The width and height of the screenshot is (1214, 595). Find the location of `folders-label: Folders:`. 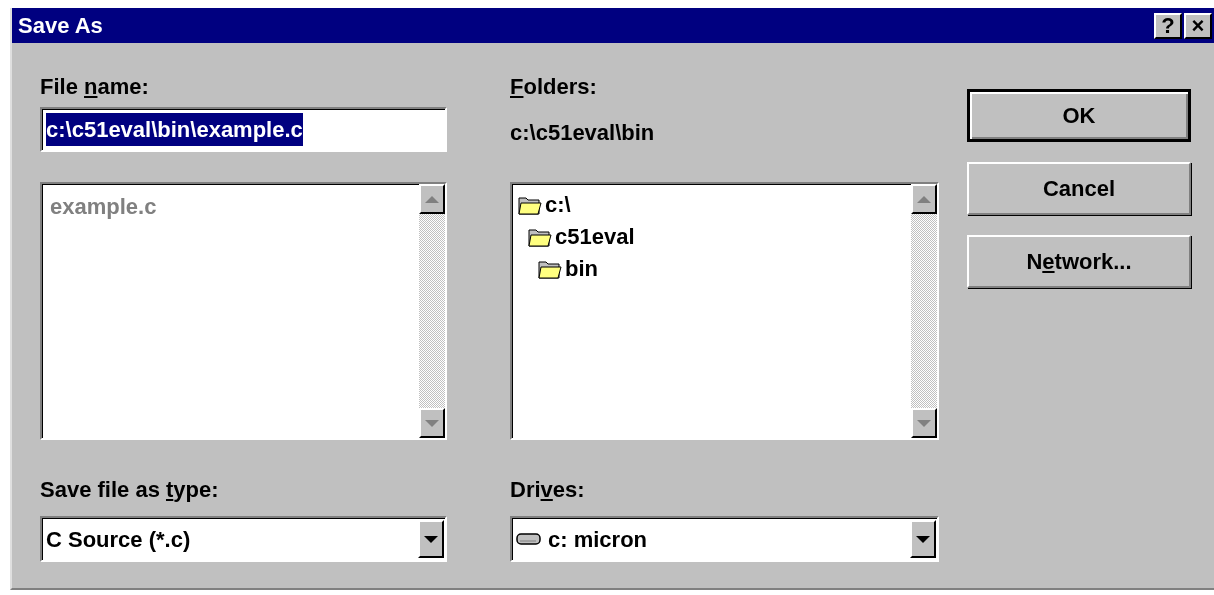

folders-label: Folders: is located at coordinates (554, 87).